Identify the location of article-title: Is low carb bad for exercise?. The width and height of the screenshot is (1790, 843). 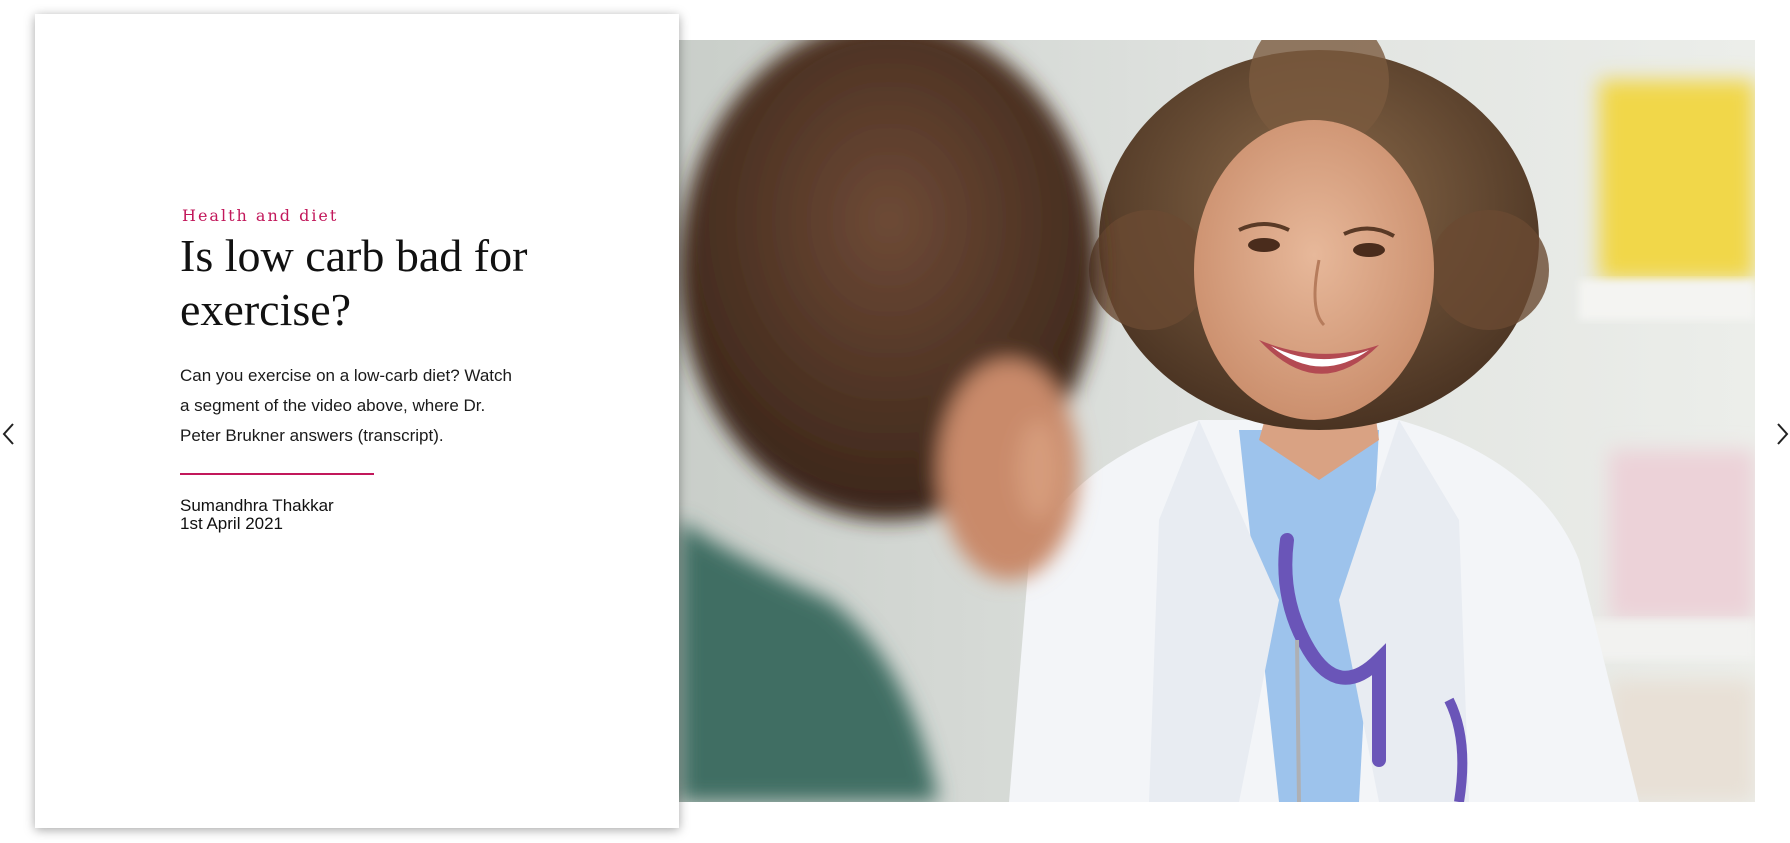
(365, 283).